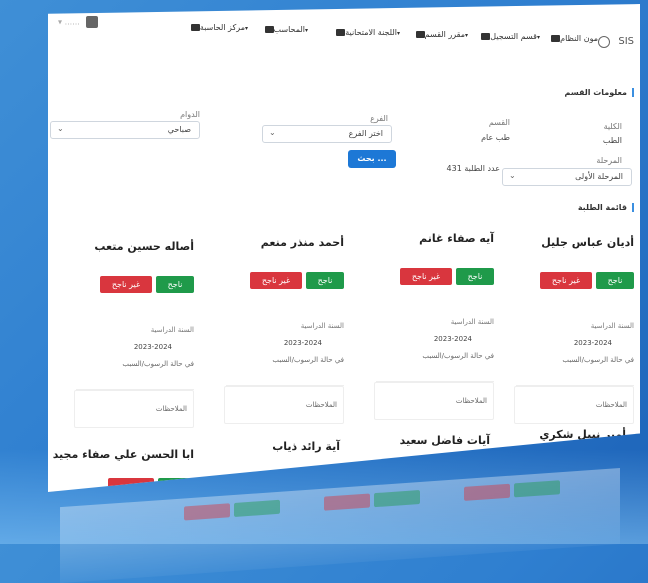  I want to click on stage-select-value: المرحلة الأولى, so click(599, 176).